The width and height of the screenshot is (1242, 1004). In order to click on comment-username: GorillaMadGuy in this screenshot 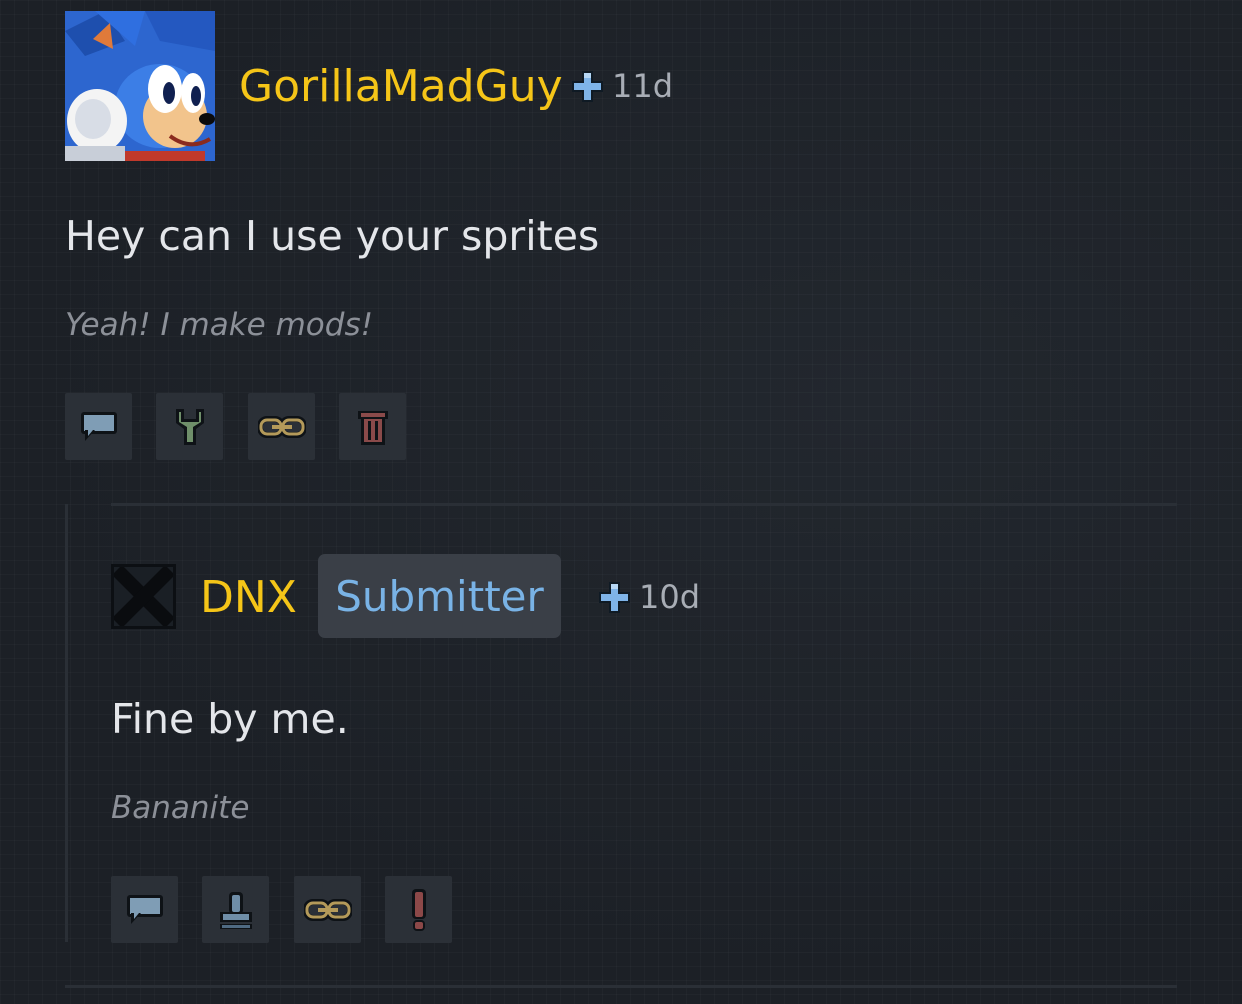, I will do `click(401, 87)`.